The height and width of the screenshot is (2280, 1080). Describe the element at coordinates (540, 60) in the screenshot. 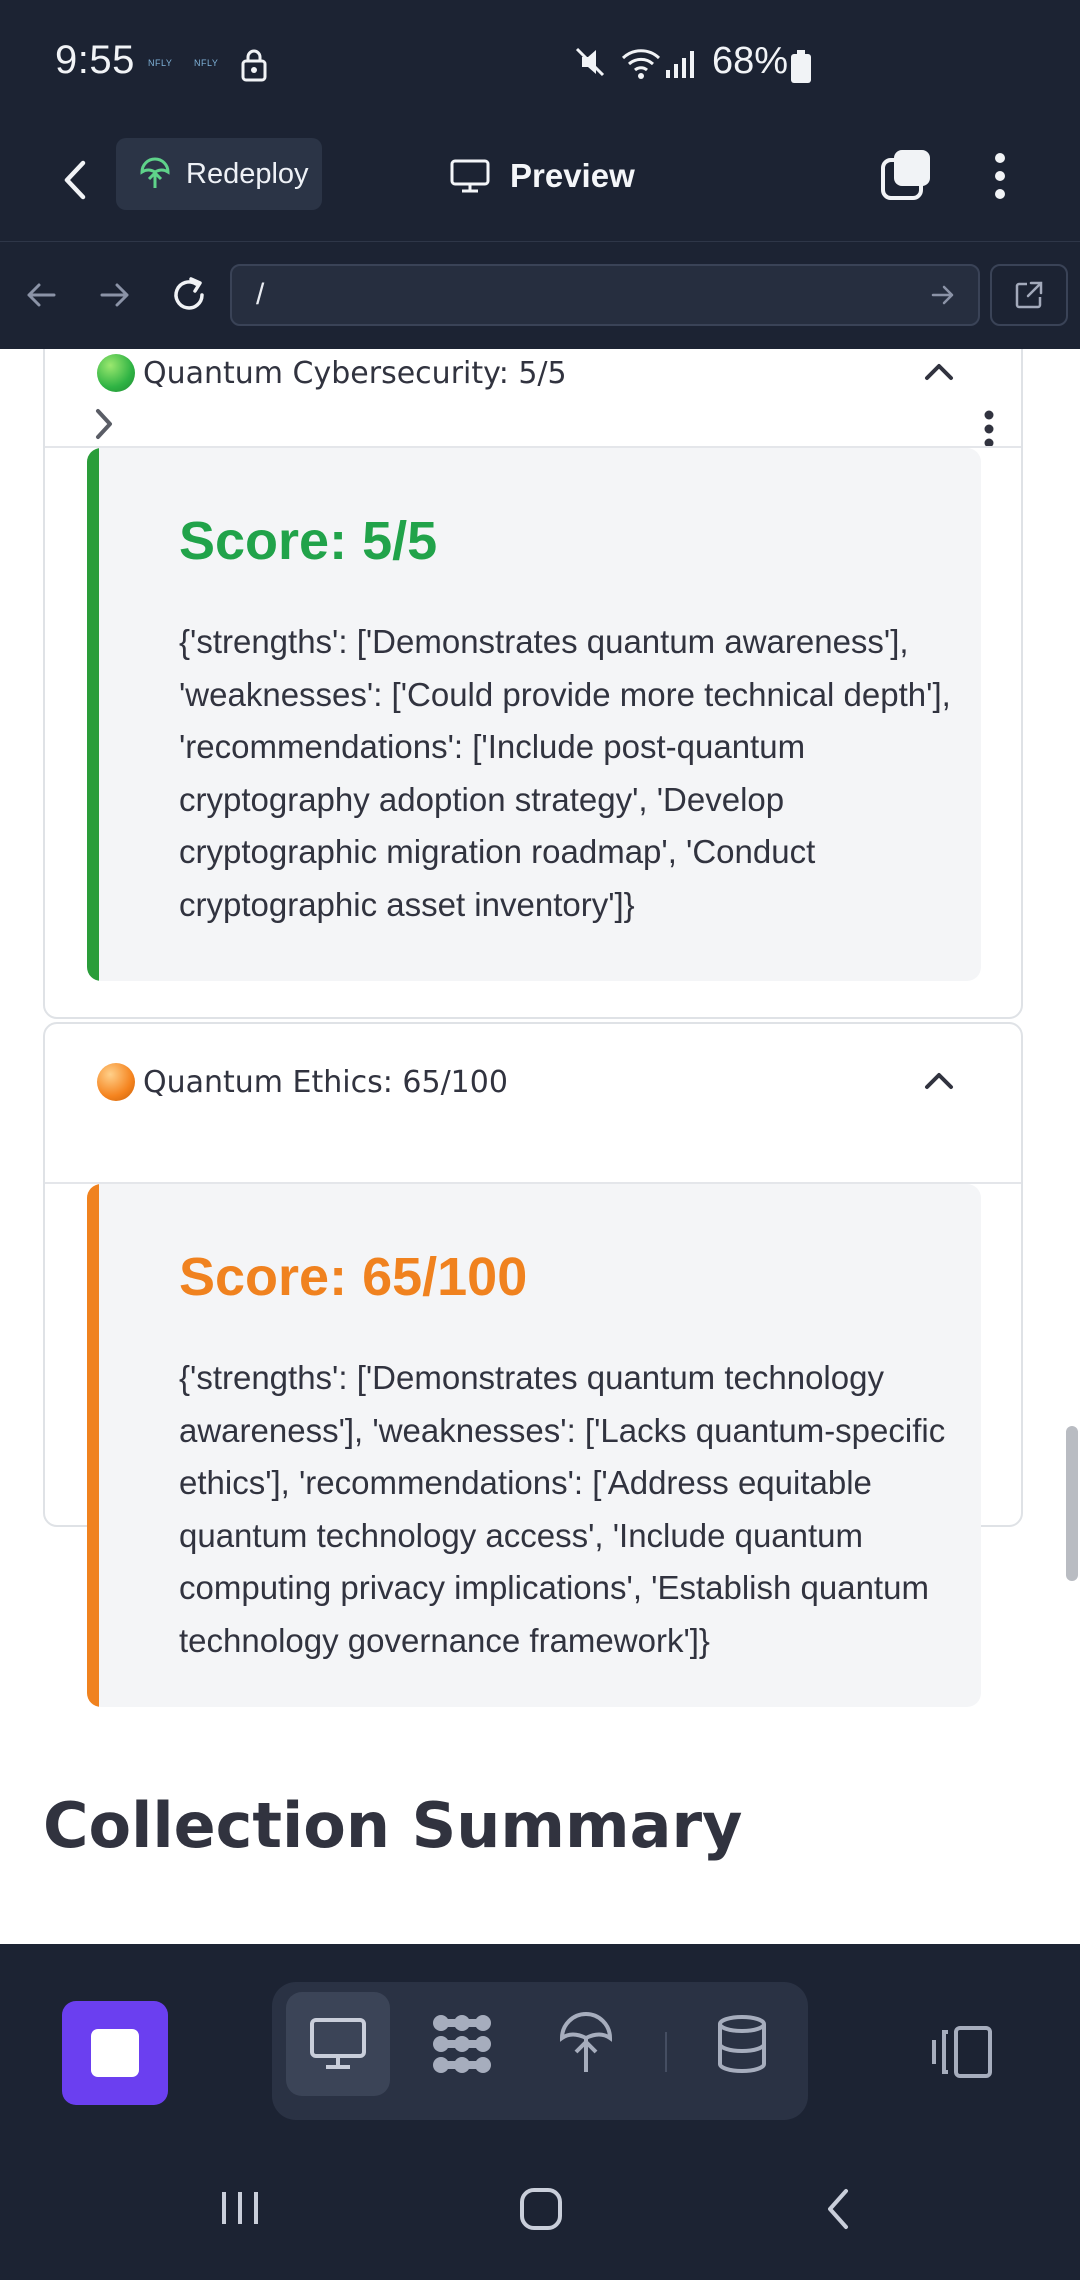

I see `status-bar: 9:55 NFLY NFLY 68%` at that location.